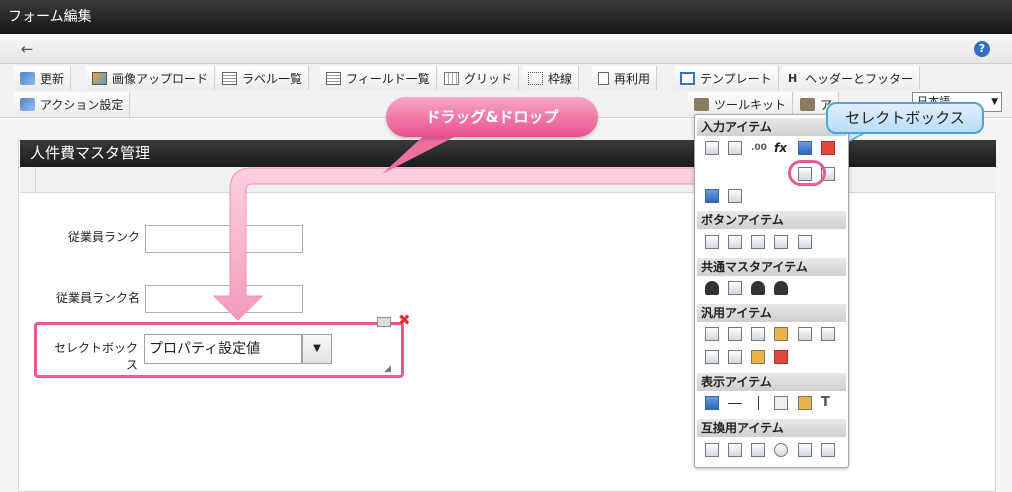  I want to click on image-upload-icon, so click(99, 78).